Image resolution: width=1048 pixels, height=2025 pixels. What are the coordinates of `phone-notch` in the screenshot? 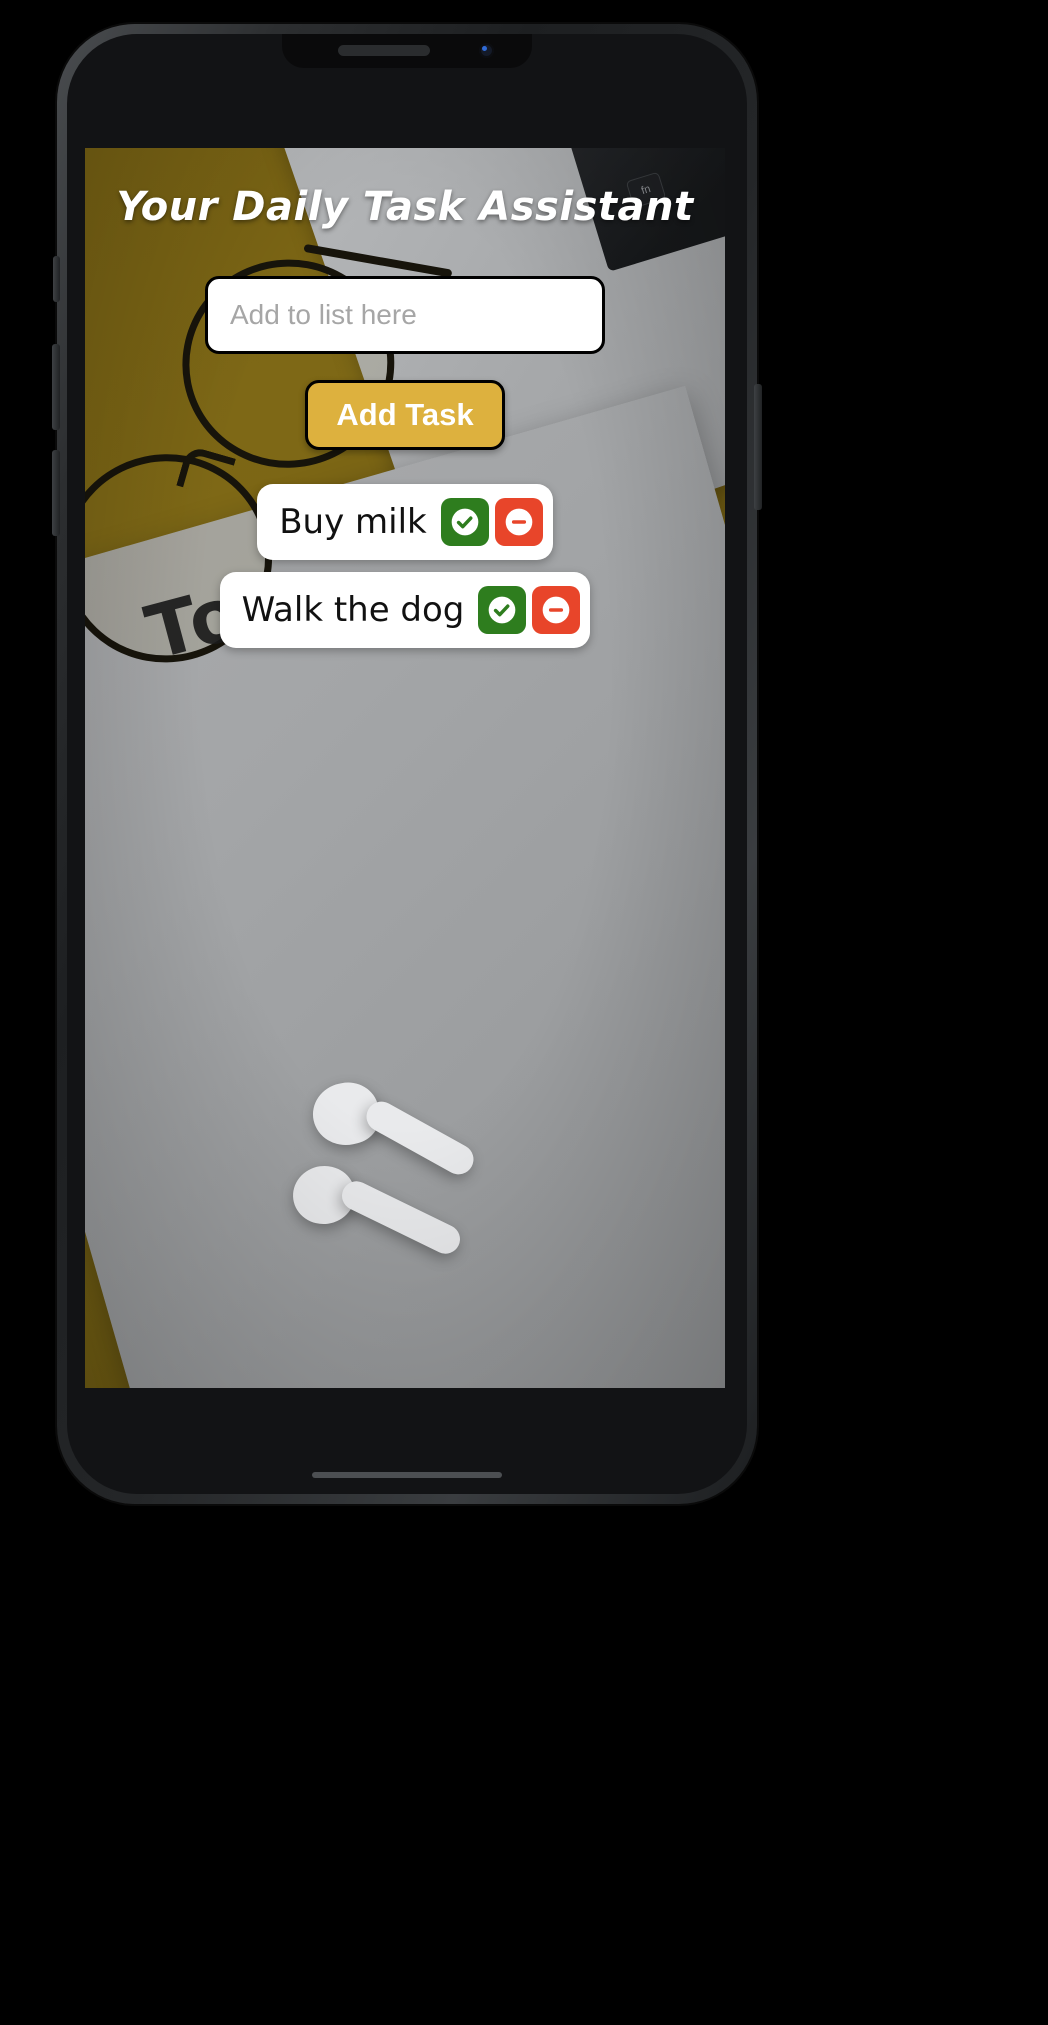 It's located at (407, 51).